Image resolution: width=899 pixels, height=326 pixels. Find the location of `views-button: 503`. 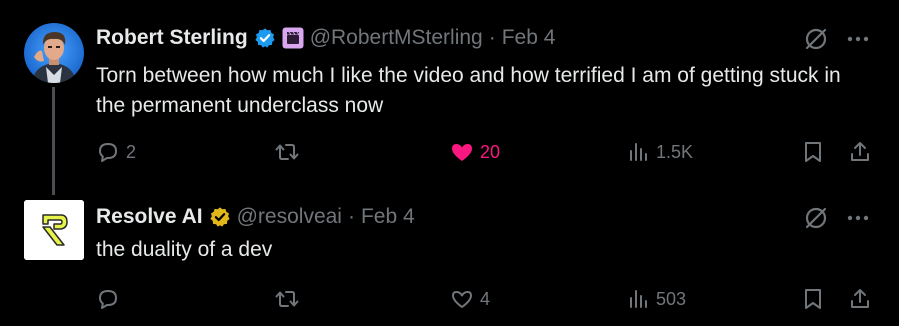

views-button: 503 is located at coordinates (656, 299).